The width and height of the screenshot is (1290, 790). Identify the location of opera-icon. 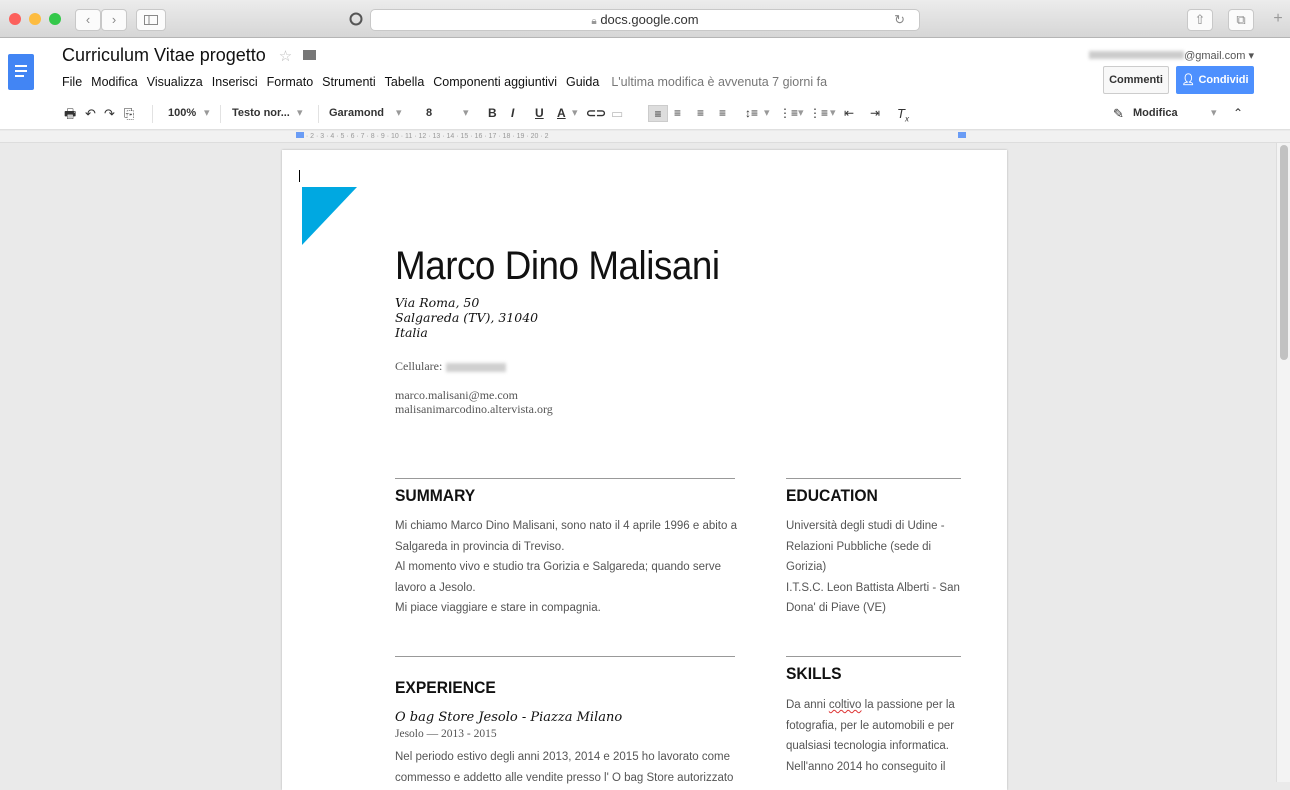
(356, 19).